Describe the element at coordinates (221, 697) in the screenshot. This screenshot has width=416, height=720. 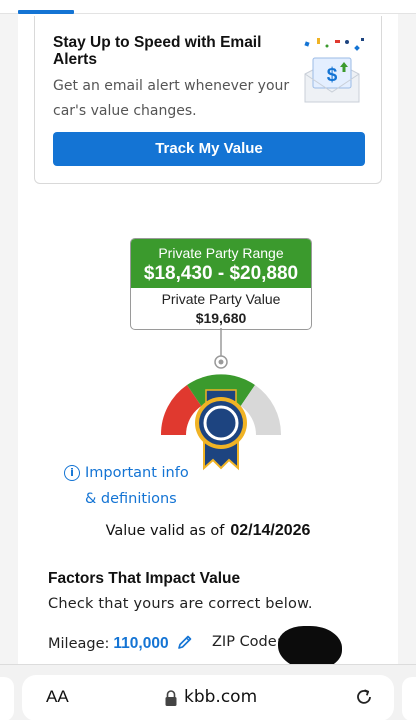
I see `url-text: kbb.com` at that location.